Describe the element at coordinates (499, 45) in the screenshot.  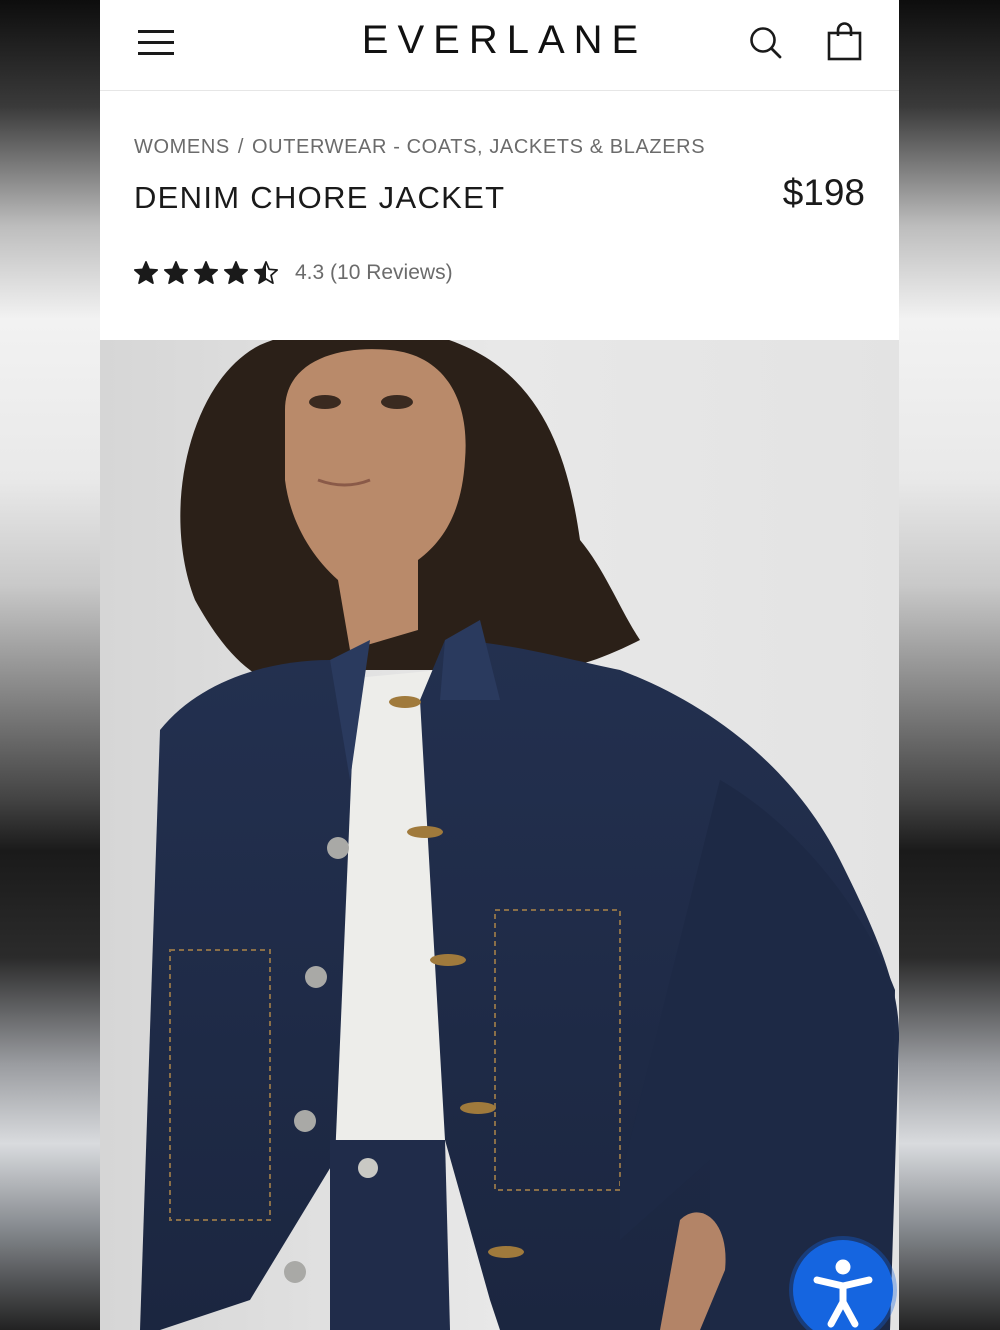
I see `site-header: EVERLANE` at that location.